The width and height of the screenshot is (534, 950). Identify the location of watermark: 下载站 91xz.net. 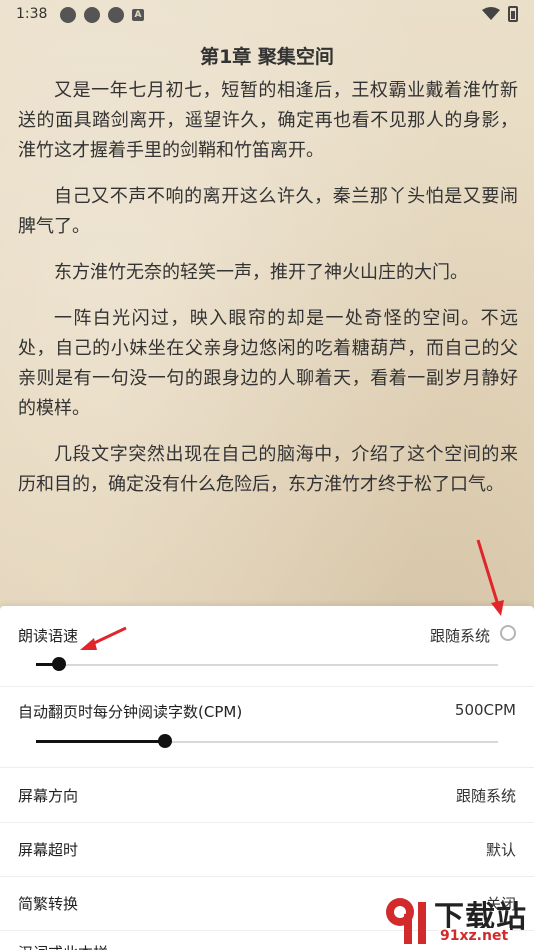
(453, 919).